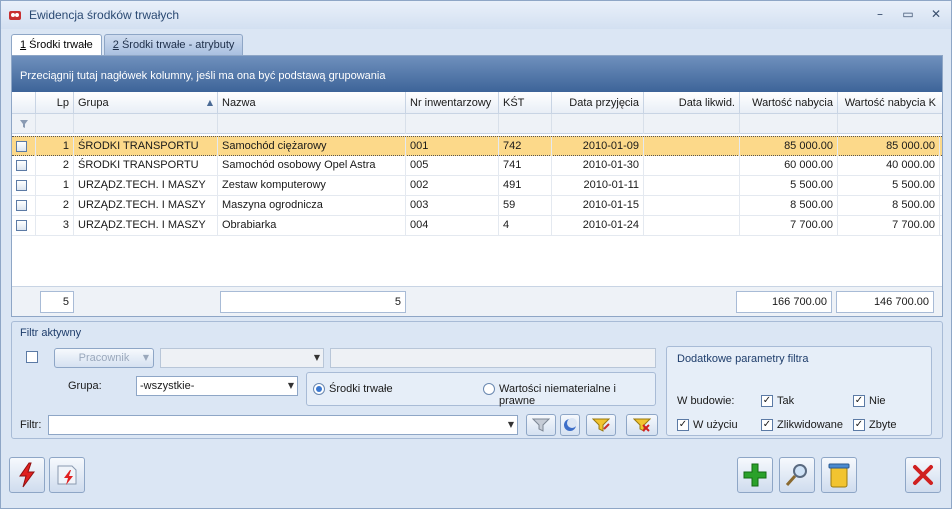  What do you see at coordinates (85, 386) in the screenshot?
I see `grupa-label: Grupa:` at bounding box center [85, 386].